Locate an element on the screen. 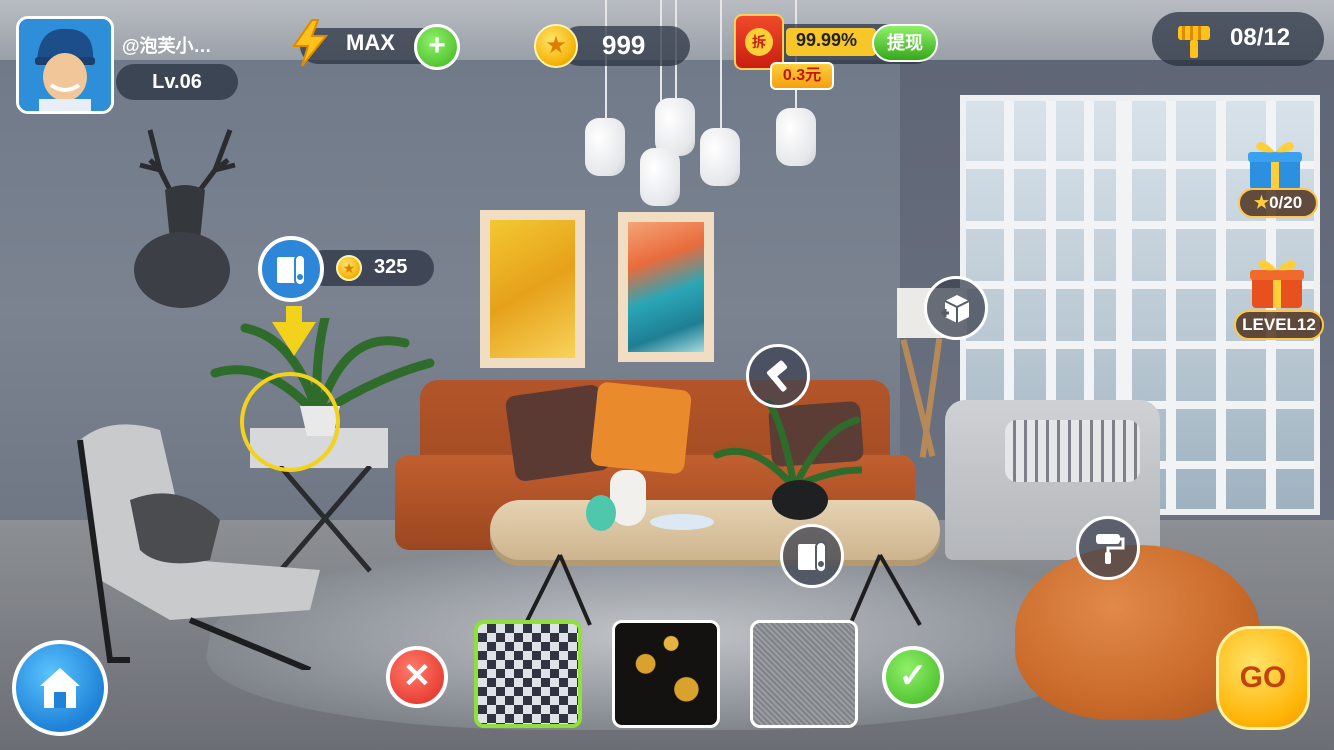  home-button is located at coordinates (60, 688).